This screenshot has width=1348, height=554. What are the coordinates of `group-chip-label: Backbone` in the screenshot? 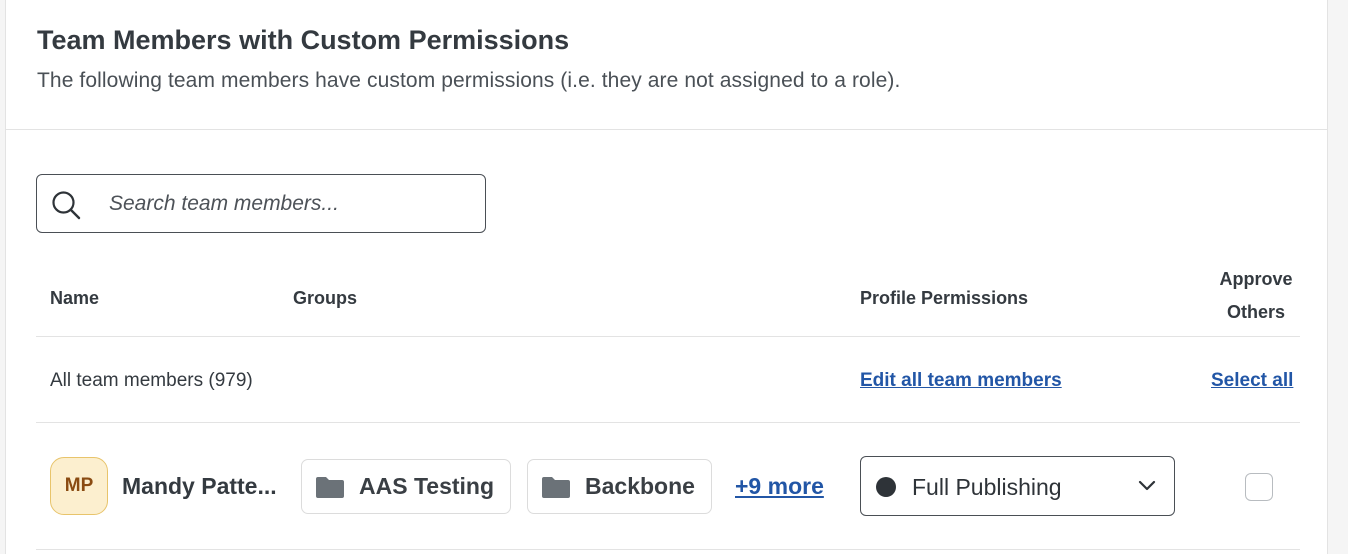 It's located at (640, 486).